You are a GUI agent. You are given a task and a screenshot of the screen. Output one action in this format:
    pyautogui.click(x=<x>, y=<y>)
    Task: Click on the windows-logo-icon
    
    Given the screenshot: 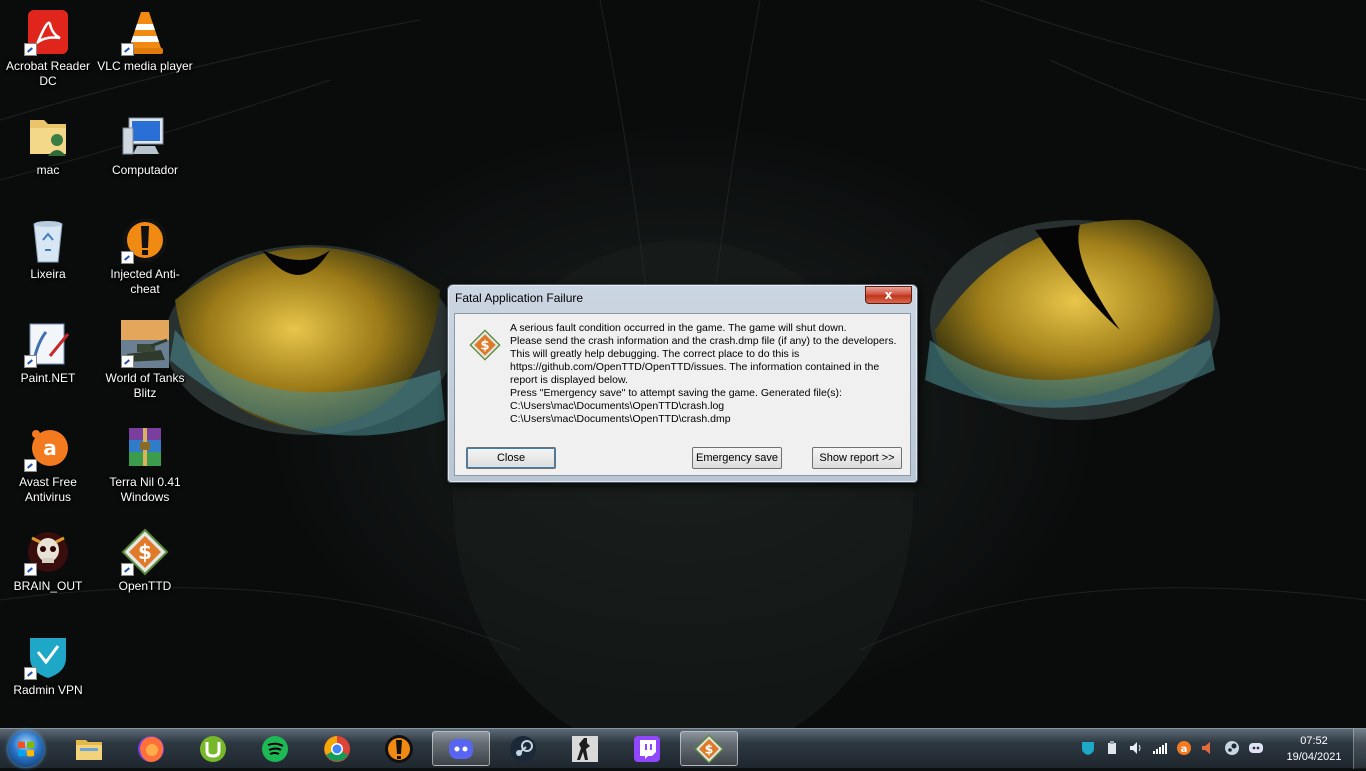 What is the action you would take?
    pyautogui.click(x=26, y=749)
    